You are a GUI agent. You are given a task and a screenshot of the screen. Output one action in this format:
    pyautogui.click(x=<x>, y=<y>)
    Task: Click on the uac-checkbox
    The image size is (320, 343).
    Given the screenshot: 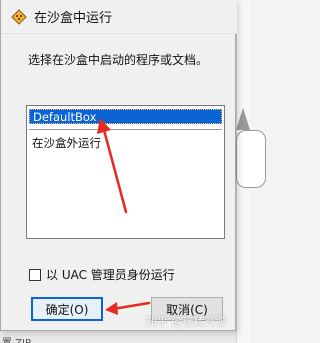 What is the action you would take?
    pyautogui.click(x=35, y=274)
    